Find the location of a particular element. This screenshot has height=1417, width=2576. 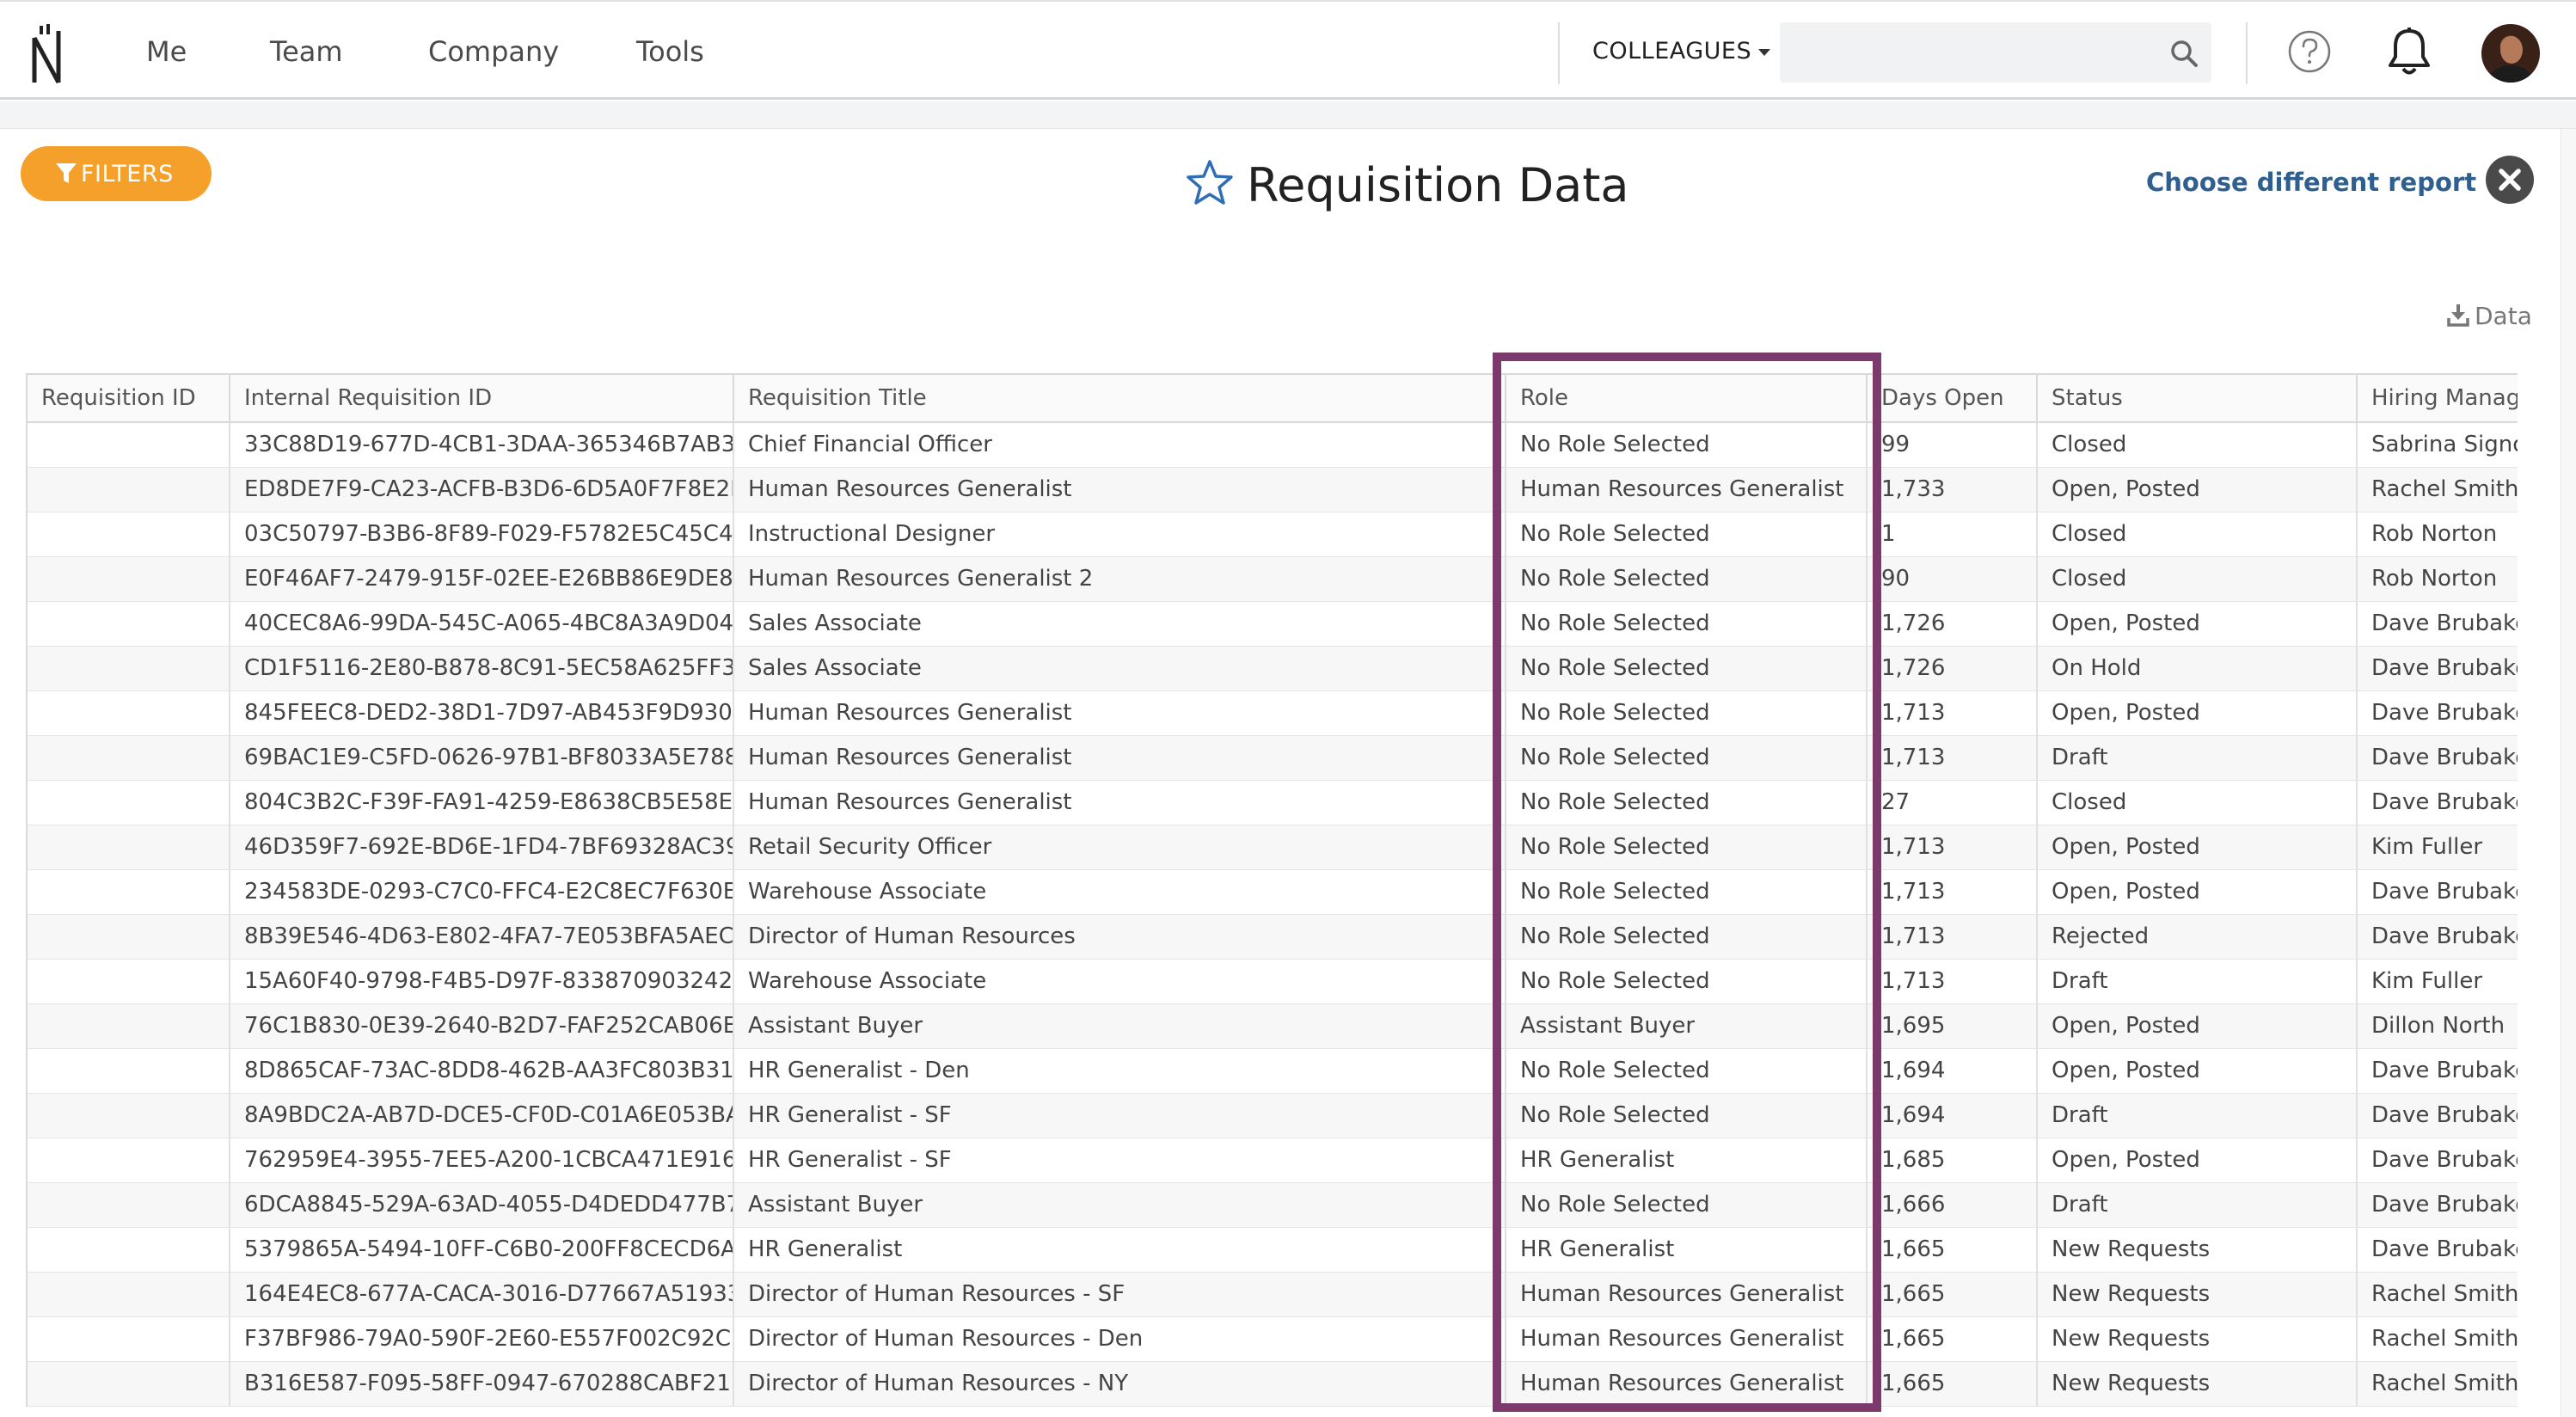

cell-status: New Requests is located at coordinates (2196, 1339).